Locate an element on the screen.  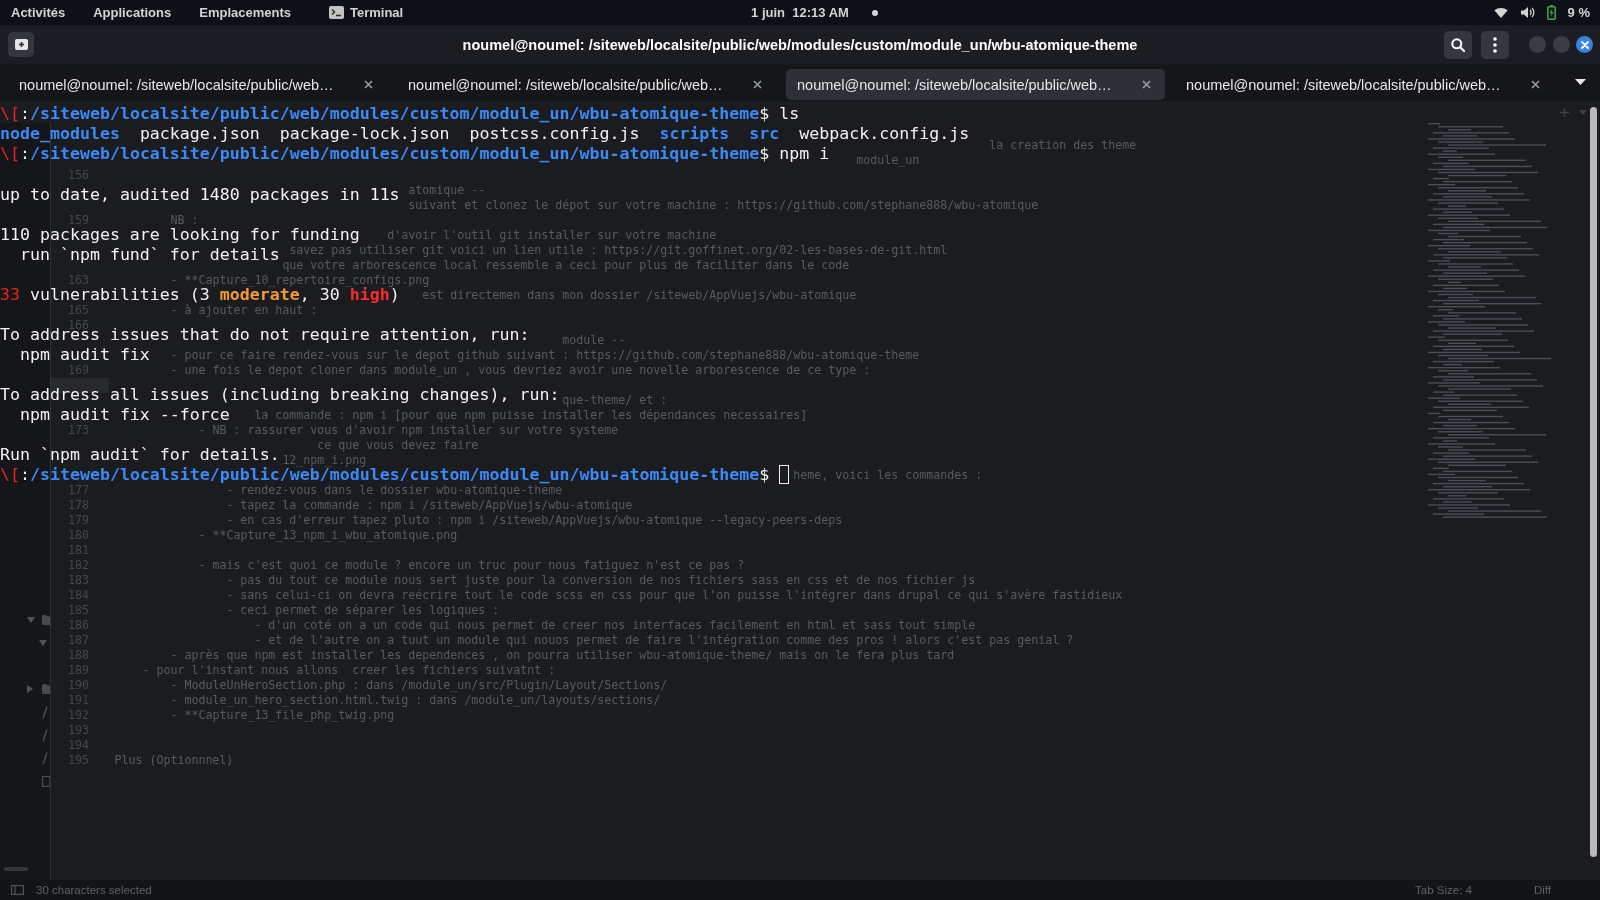
terminal-icon is located at coordinates (336, 12).